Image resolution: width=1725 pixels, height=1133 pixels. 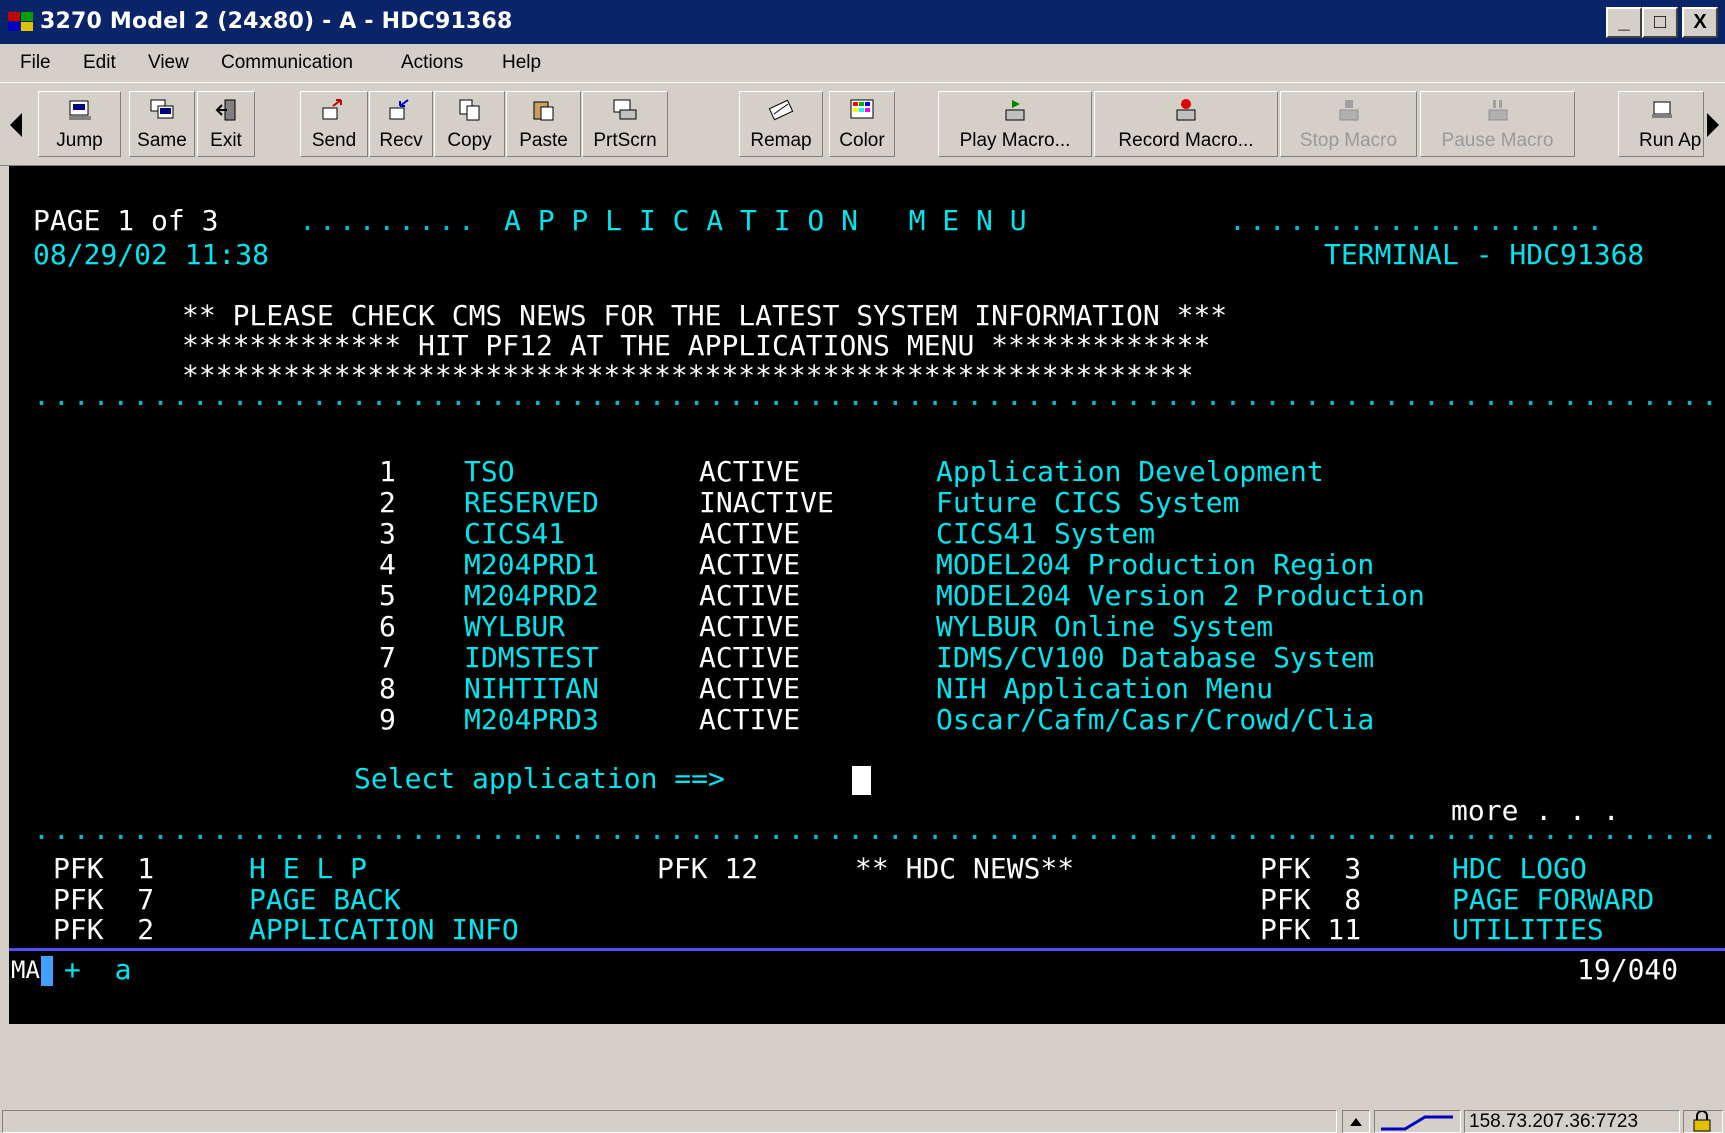 What do you see at coordinates (387, 719) in the screenshot?
I see `app-number: 9` at bounding box center [387, 719].